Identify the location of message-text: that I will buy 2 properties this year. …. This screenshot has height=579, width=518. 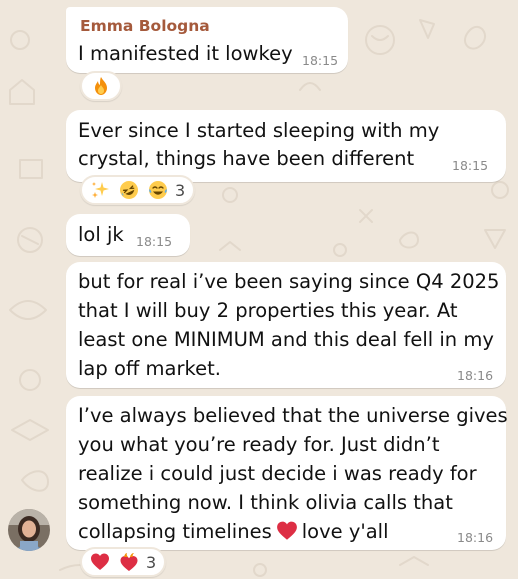
(268, 310).